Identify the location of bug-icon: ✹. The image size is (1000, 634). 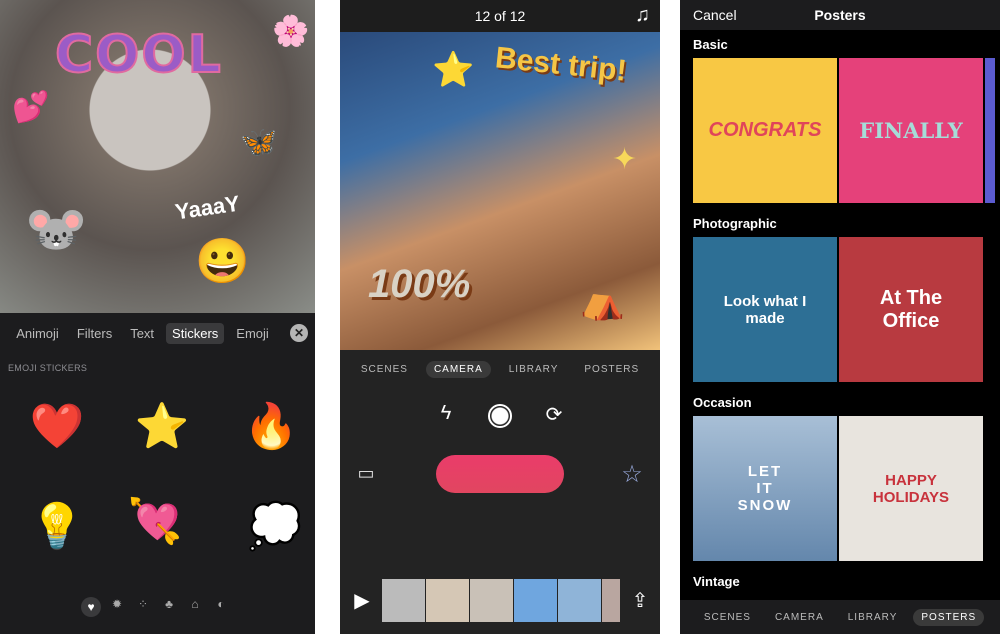
(117, 604).